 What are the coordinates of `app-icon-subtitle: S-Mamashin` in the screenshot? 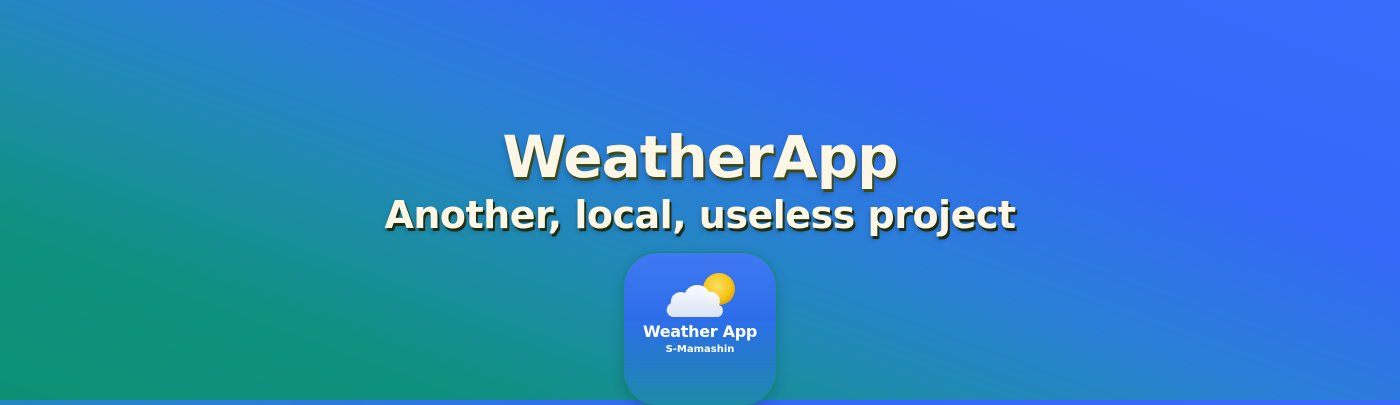 It's located at (700, 349).